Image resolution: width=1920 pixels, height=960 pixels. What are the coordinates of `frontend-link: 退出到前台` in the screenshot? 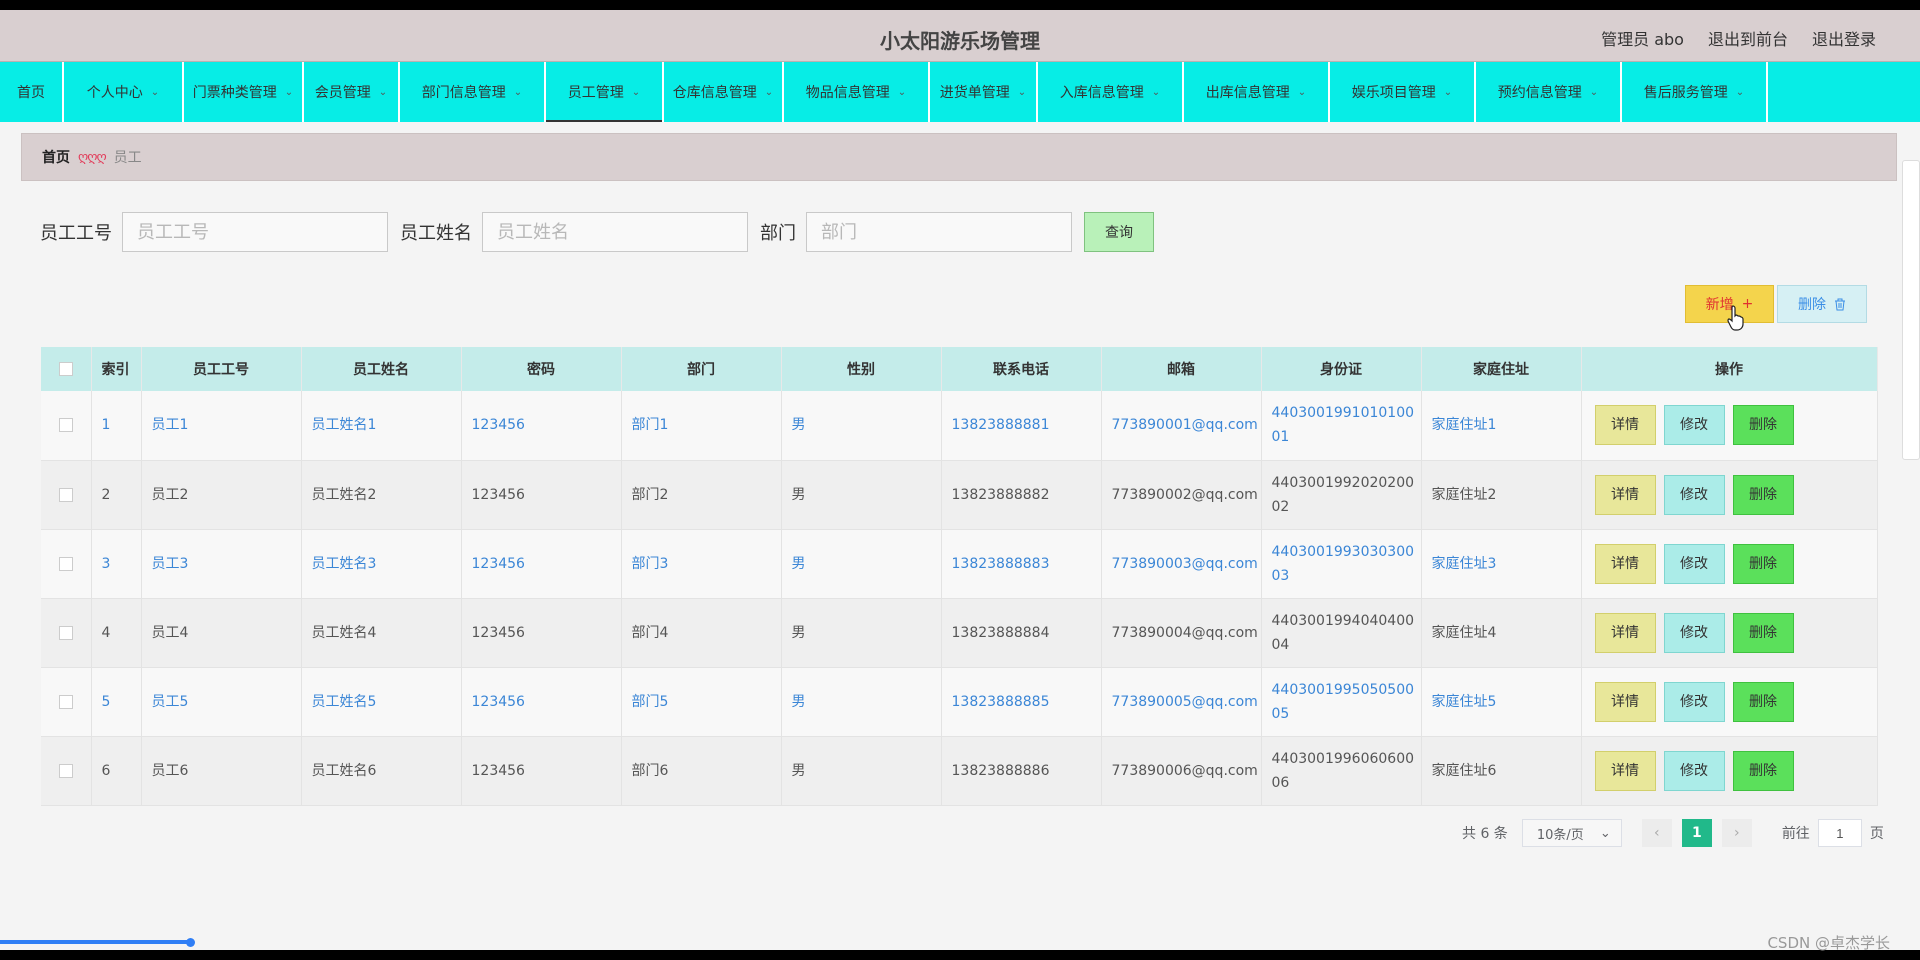 It's located at (1748, 38).